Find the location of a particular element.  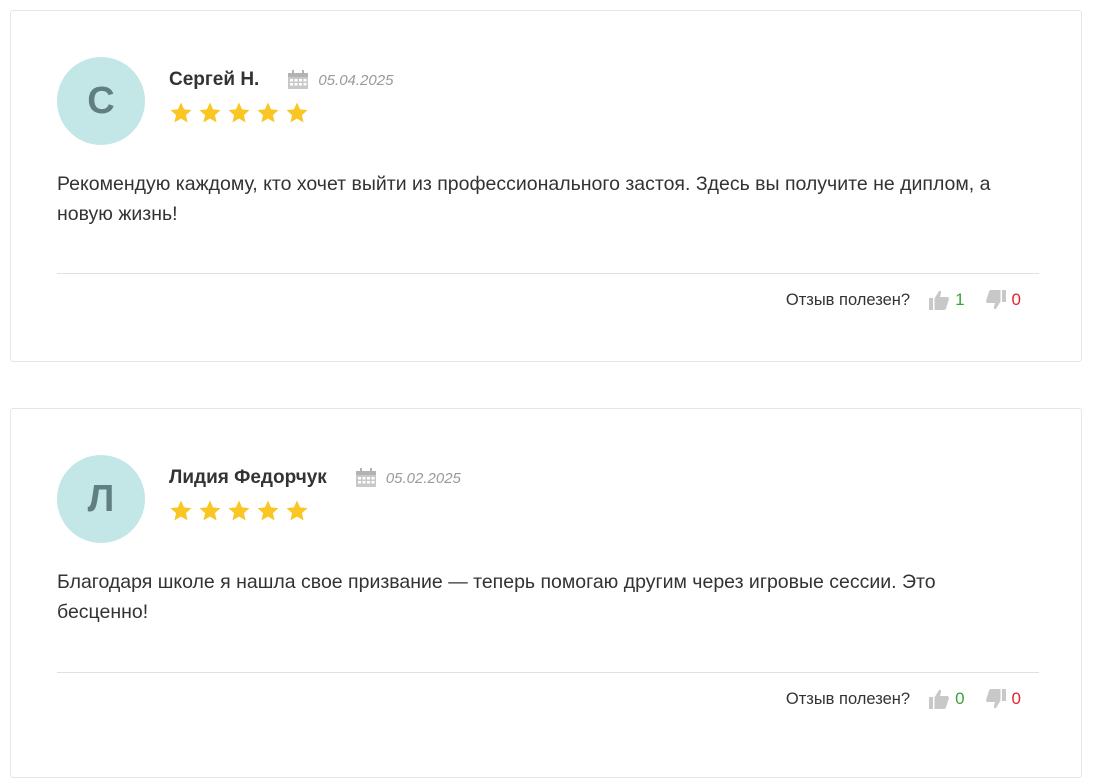

review-date: 05.02.2025 is located at coordinates (423, 478).